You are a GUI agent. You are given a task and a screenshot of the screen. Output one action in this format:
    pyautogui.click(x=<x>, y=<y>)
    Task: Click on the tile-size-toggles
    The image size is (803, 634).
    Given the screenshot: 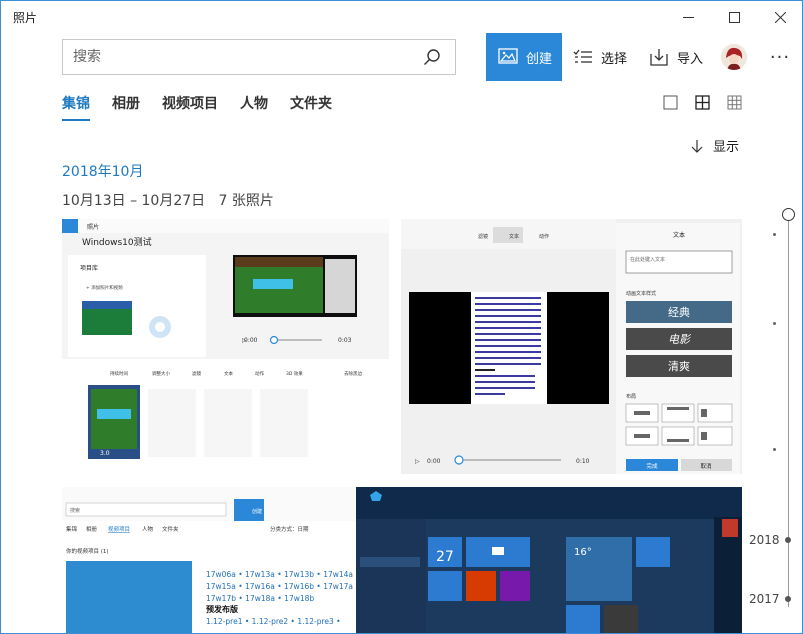 What is the action you would take?
    pyautogui.click(x=702, y=102)
    